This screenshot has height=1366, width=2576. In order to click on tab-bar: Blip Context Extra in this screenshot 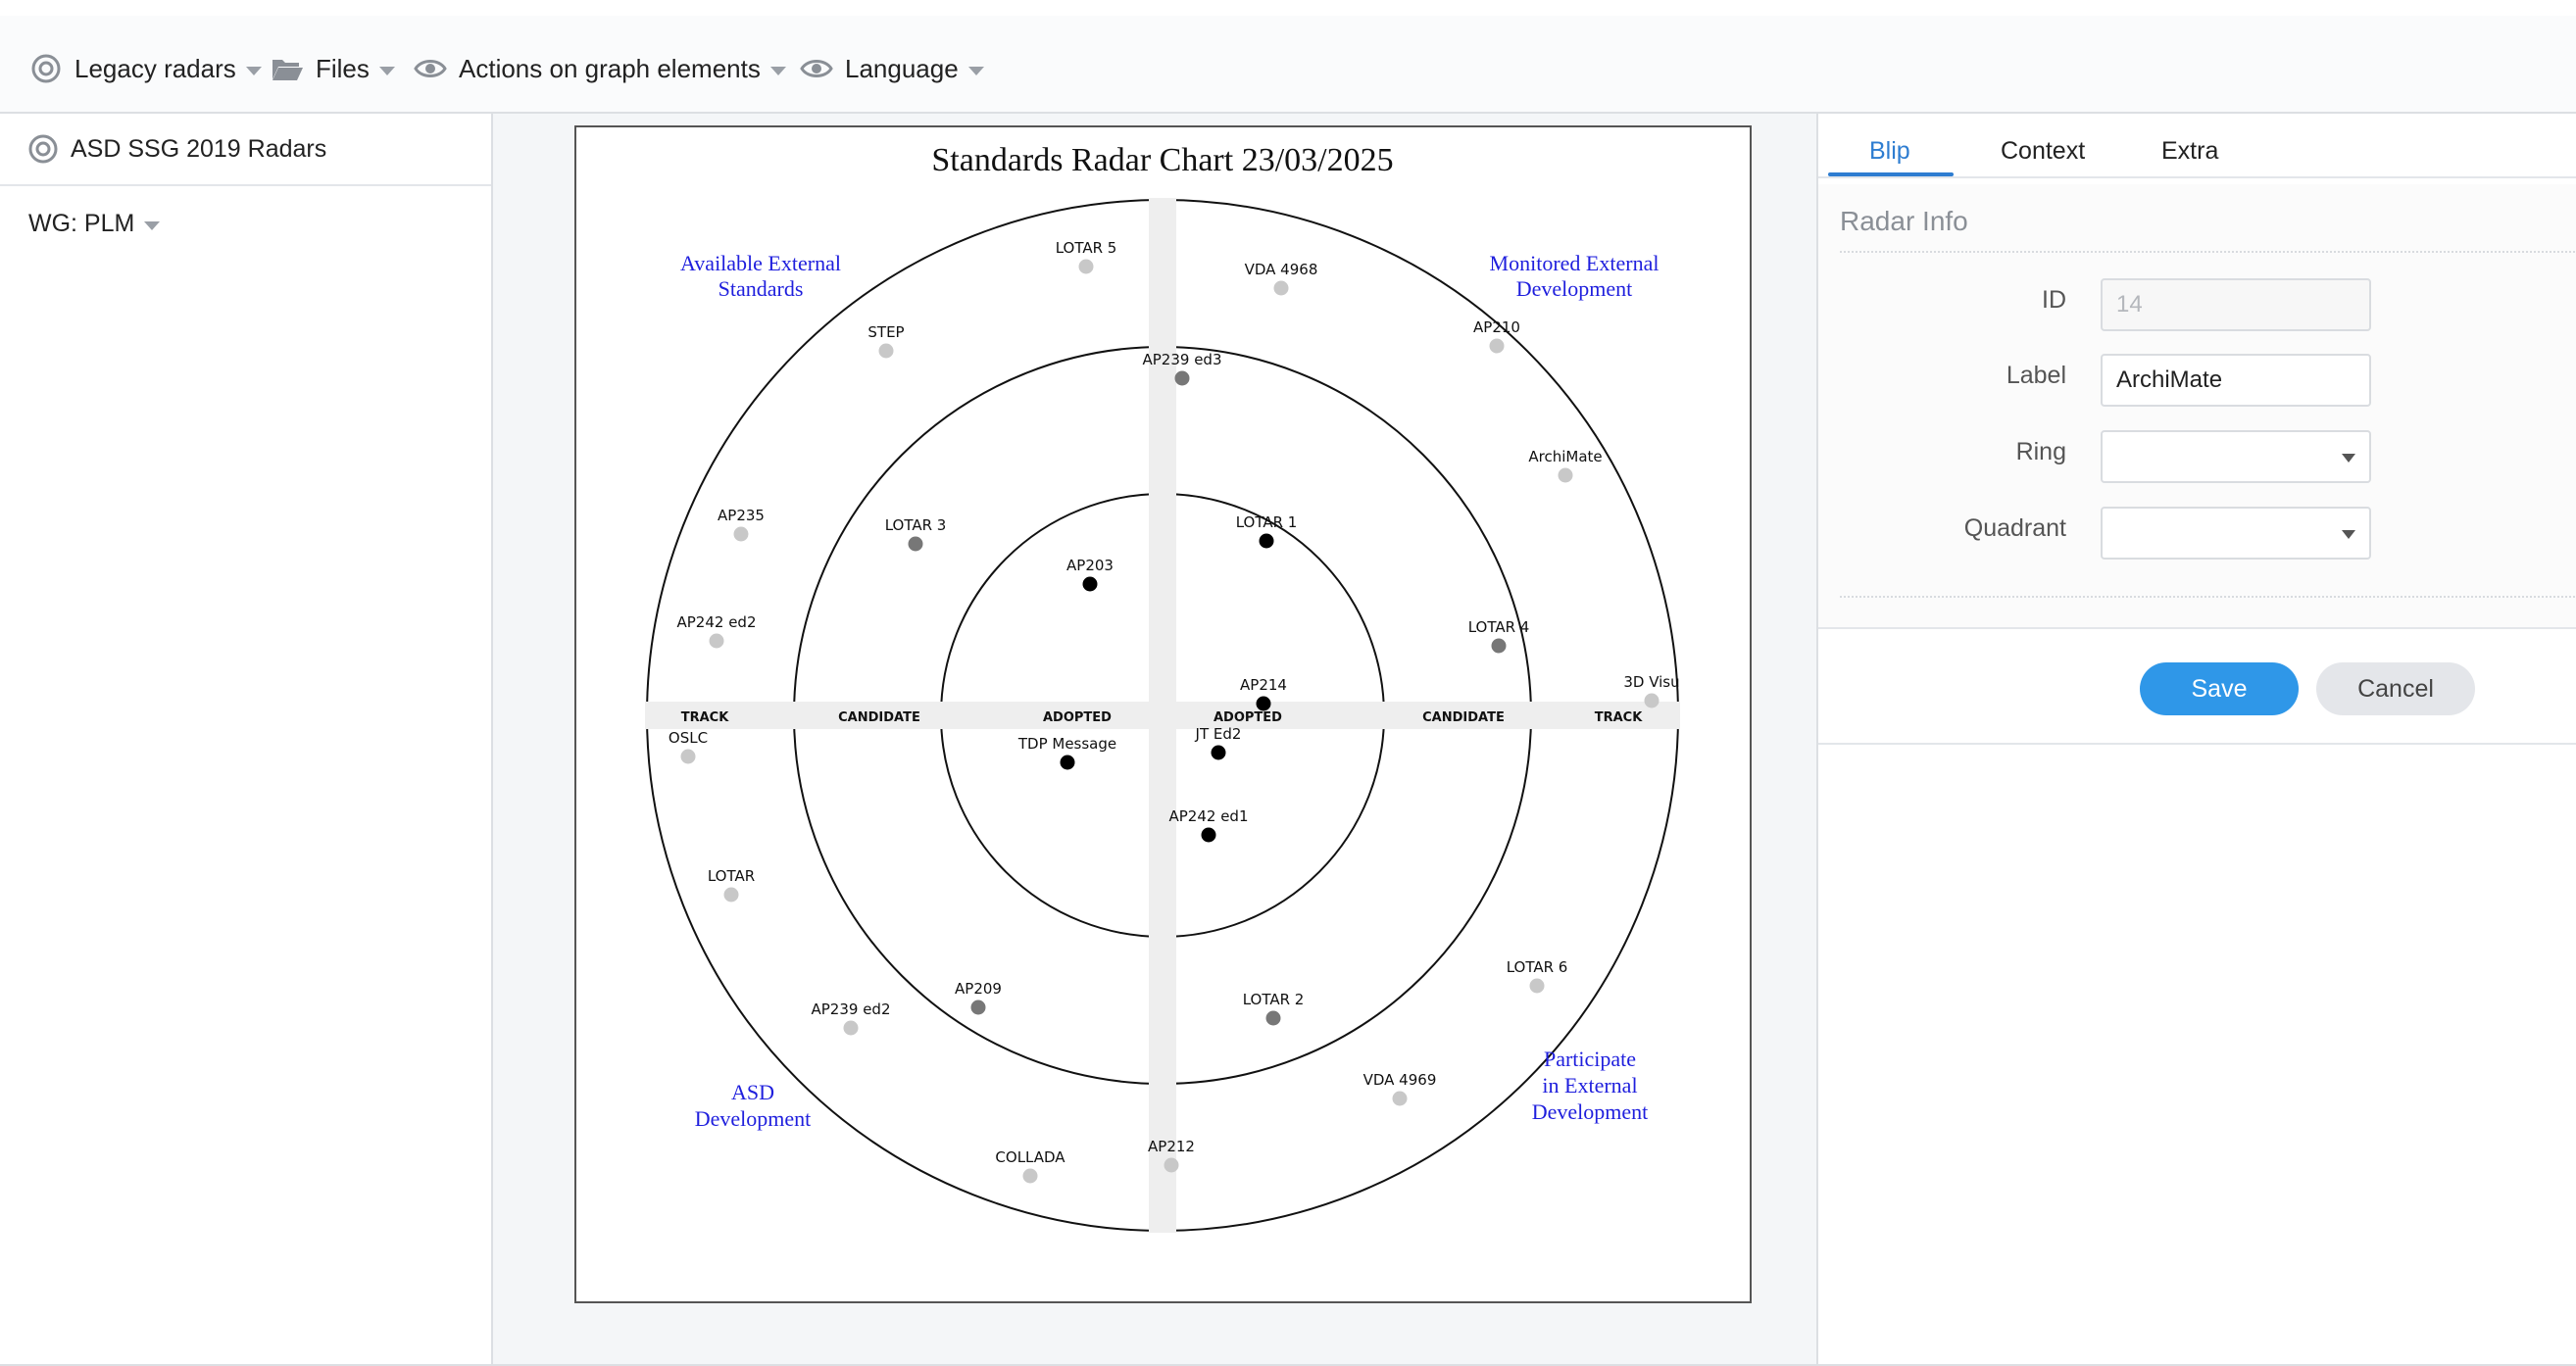, I will do `click(2197, 146)`.